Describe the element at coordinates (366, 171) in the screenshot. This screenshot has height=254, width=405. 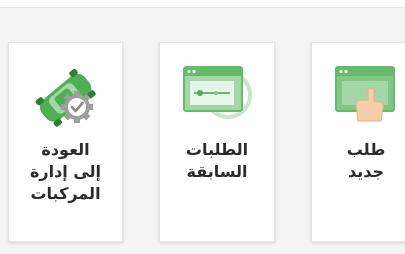
I see `card-label-line: جديد` at that location.